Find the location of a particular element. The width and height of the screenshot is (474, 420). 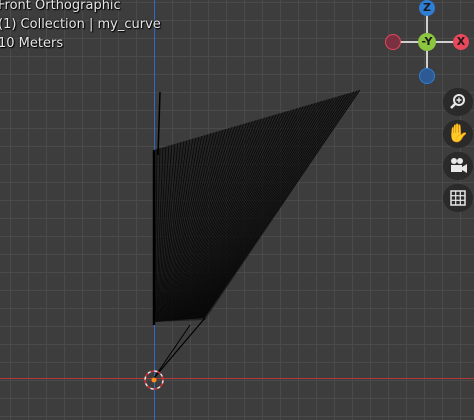

grid-scale-label: 10 Meters is located at coordinates (32, 43).